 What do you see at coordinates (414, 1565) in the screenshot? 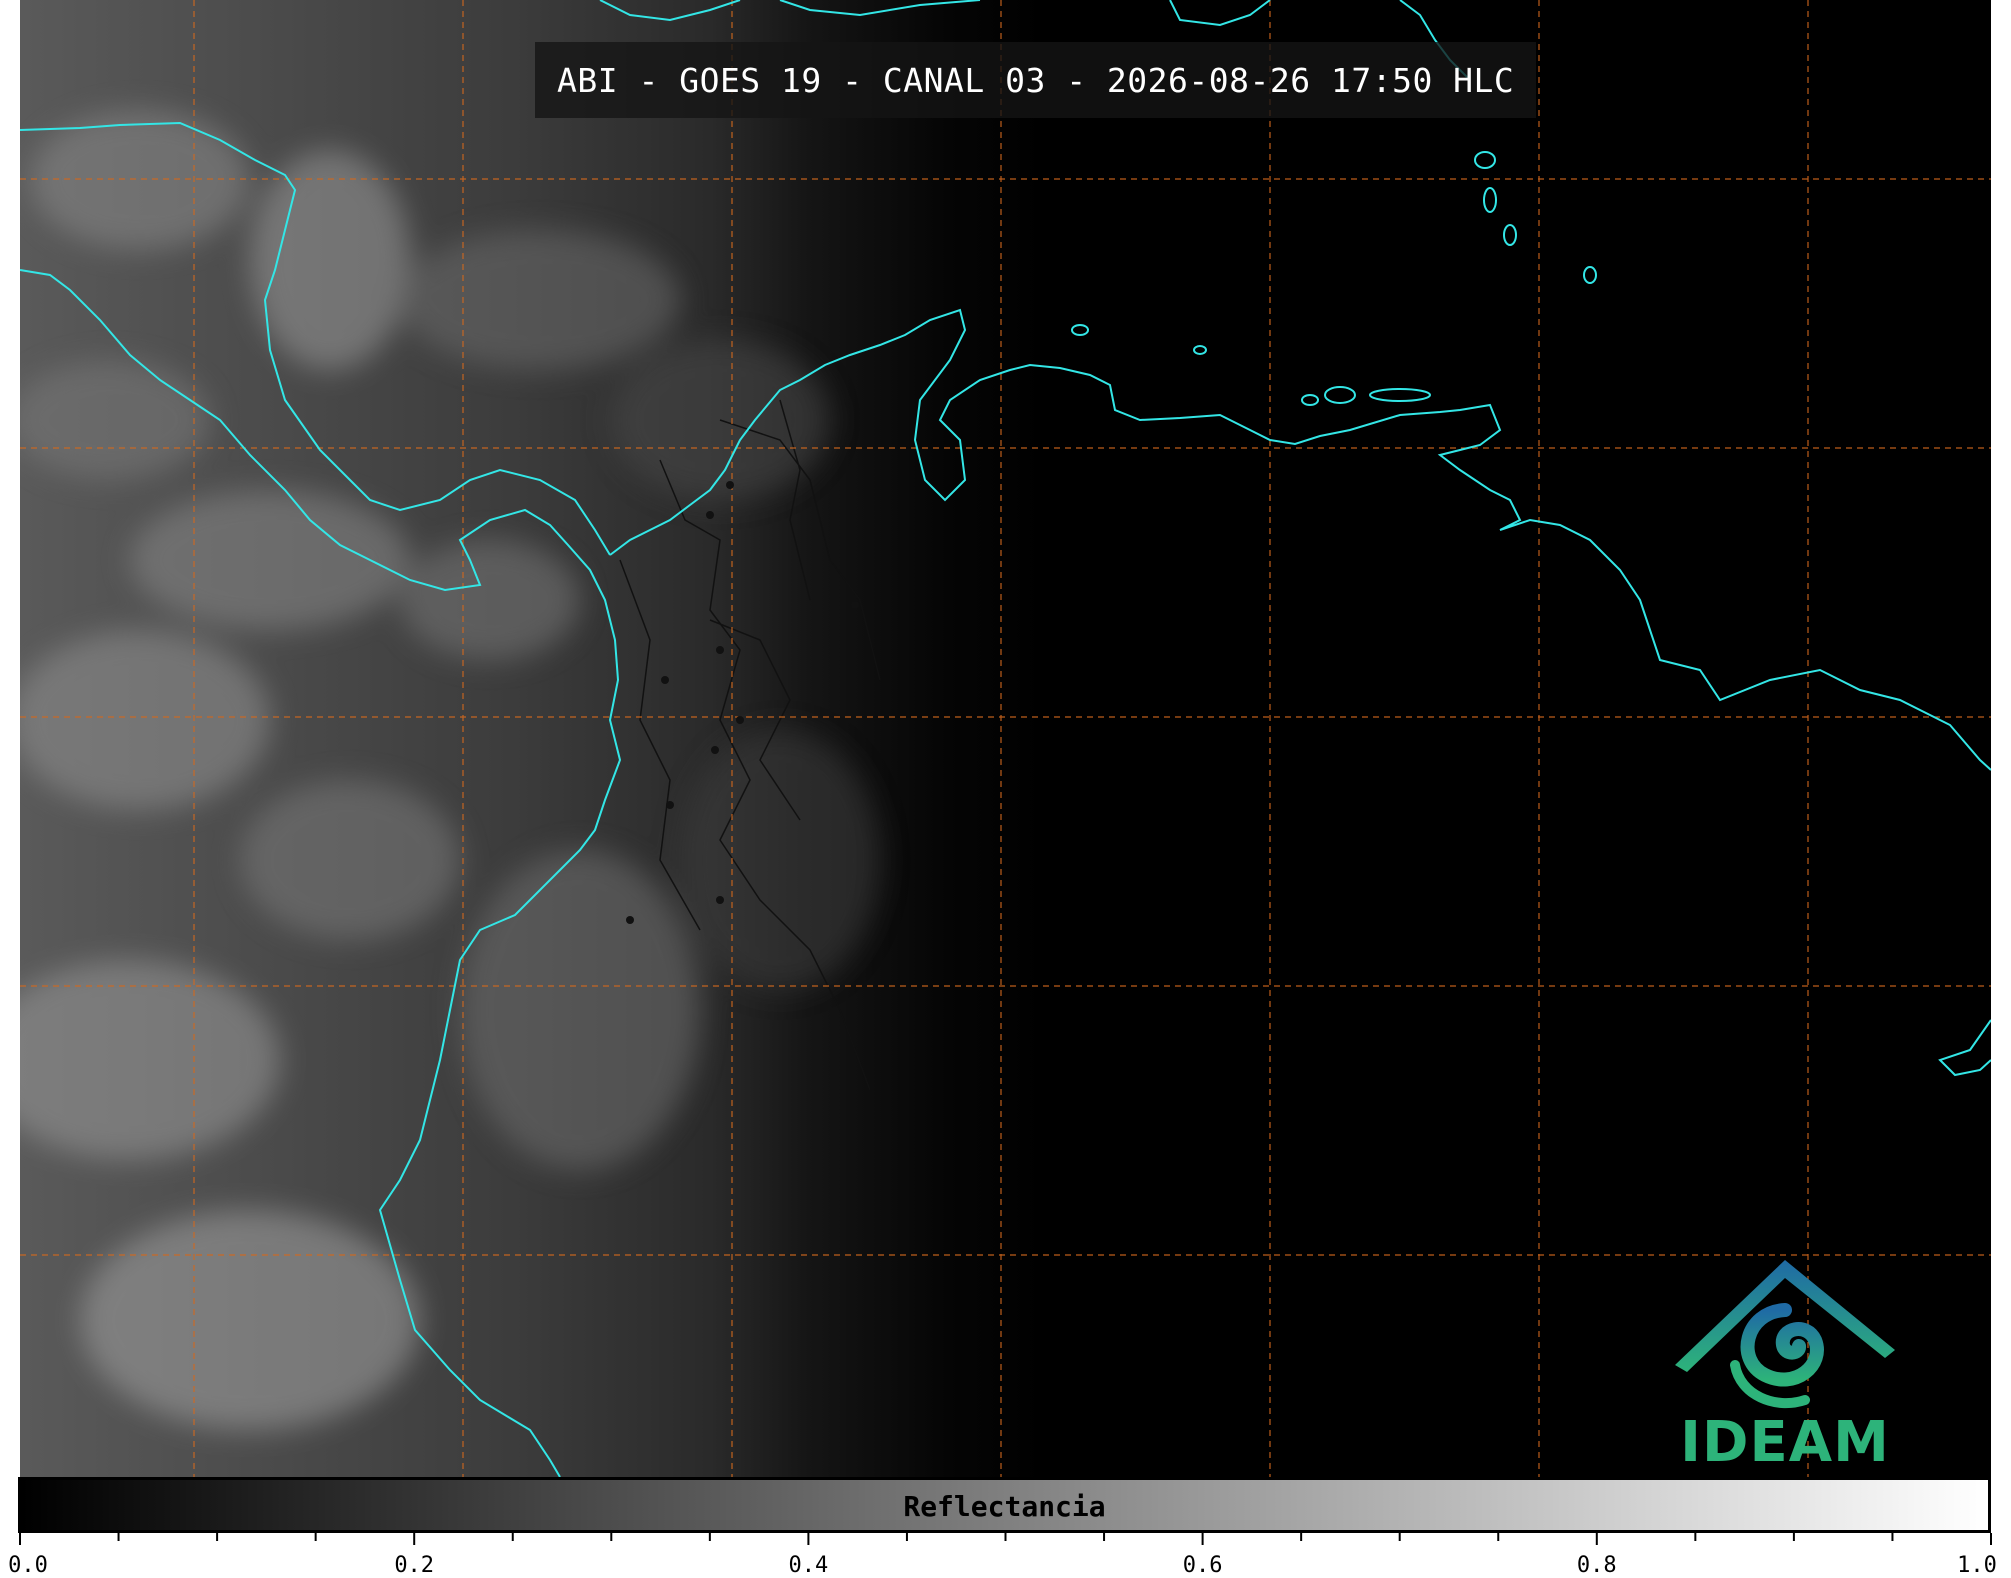
I see `colorbar-tick-label: 0.2` at bounding box center [414, 1565].